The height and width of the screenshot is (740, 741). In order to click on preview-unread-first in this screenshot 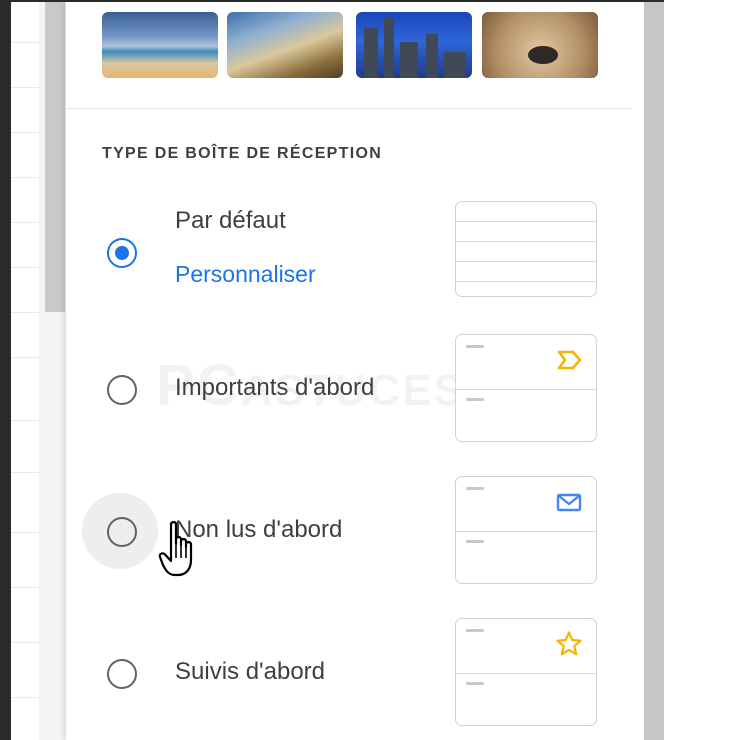, I will do `click(526, 530)`.